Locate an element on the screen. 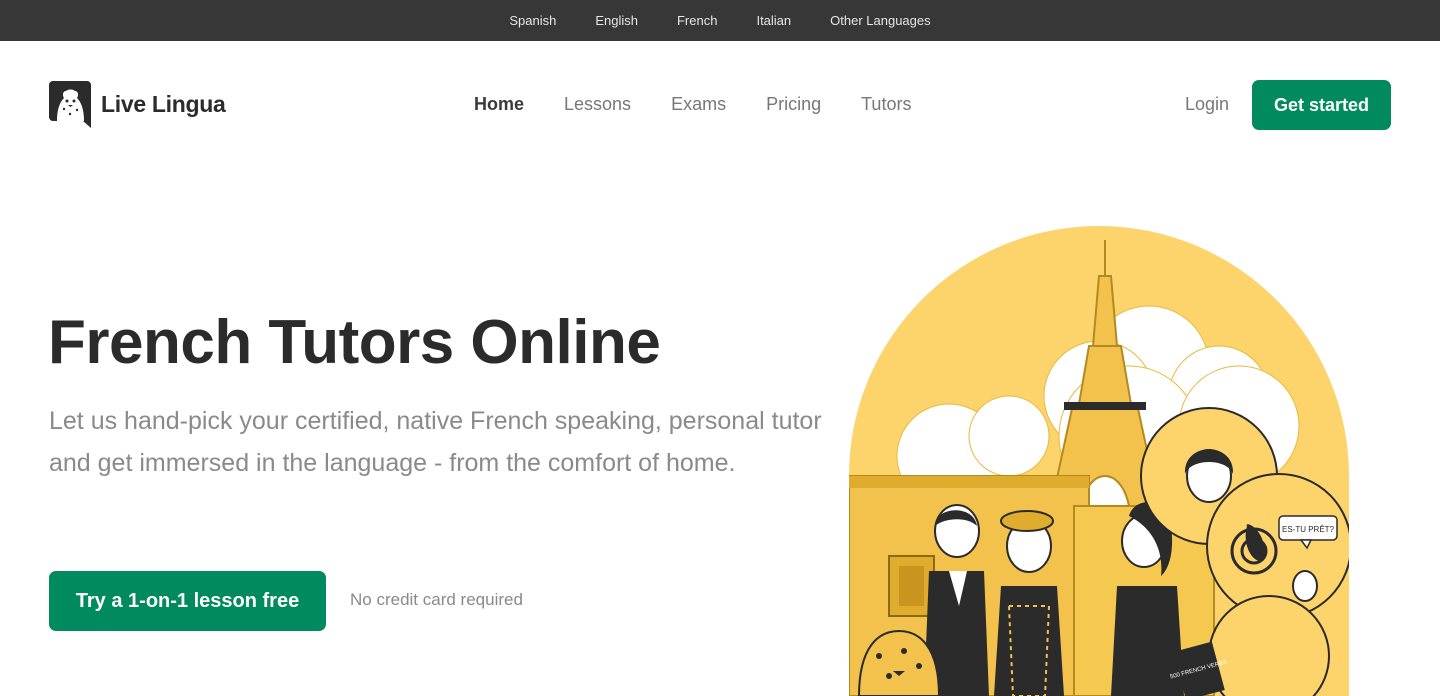  nav-home: Home is located at coordinates (499, 104).